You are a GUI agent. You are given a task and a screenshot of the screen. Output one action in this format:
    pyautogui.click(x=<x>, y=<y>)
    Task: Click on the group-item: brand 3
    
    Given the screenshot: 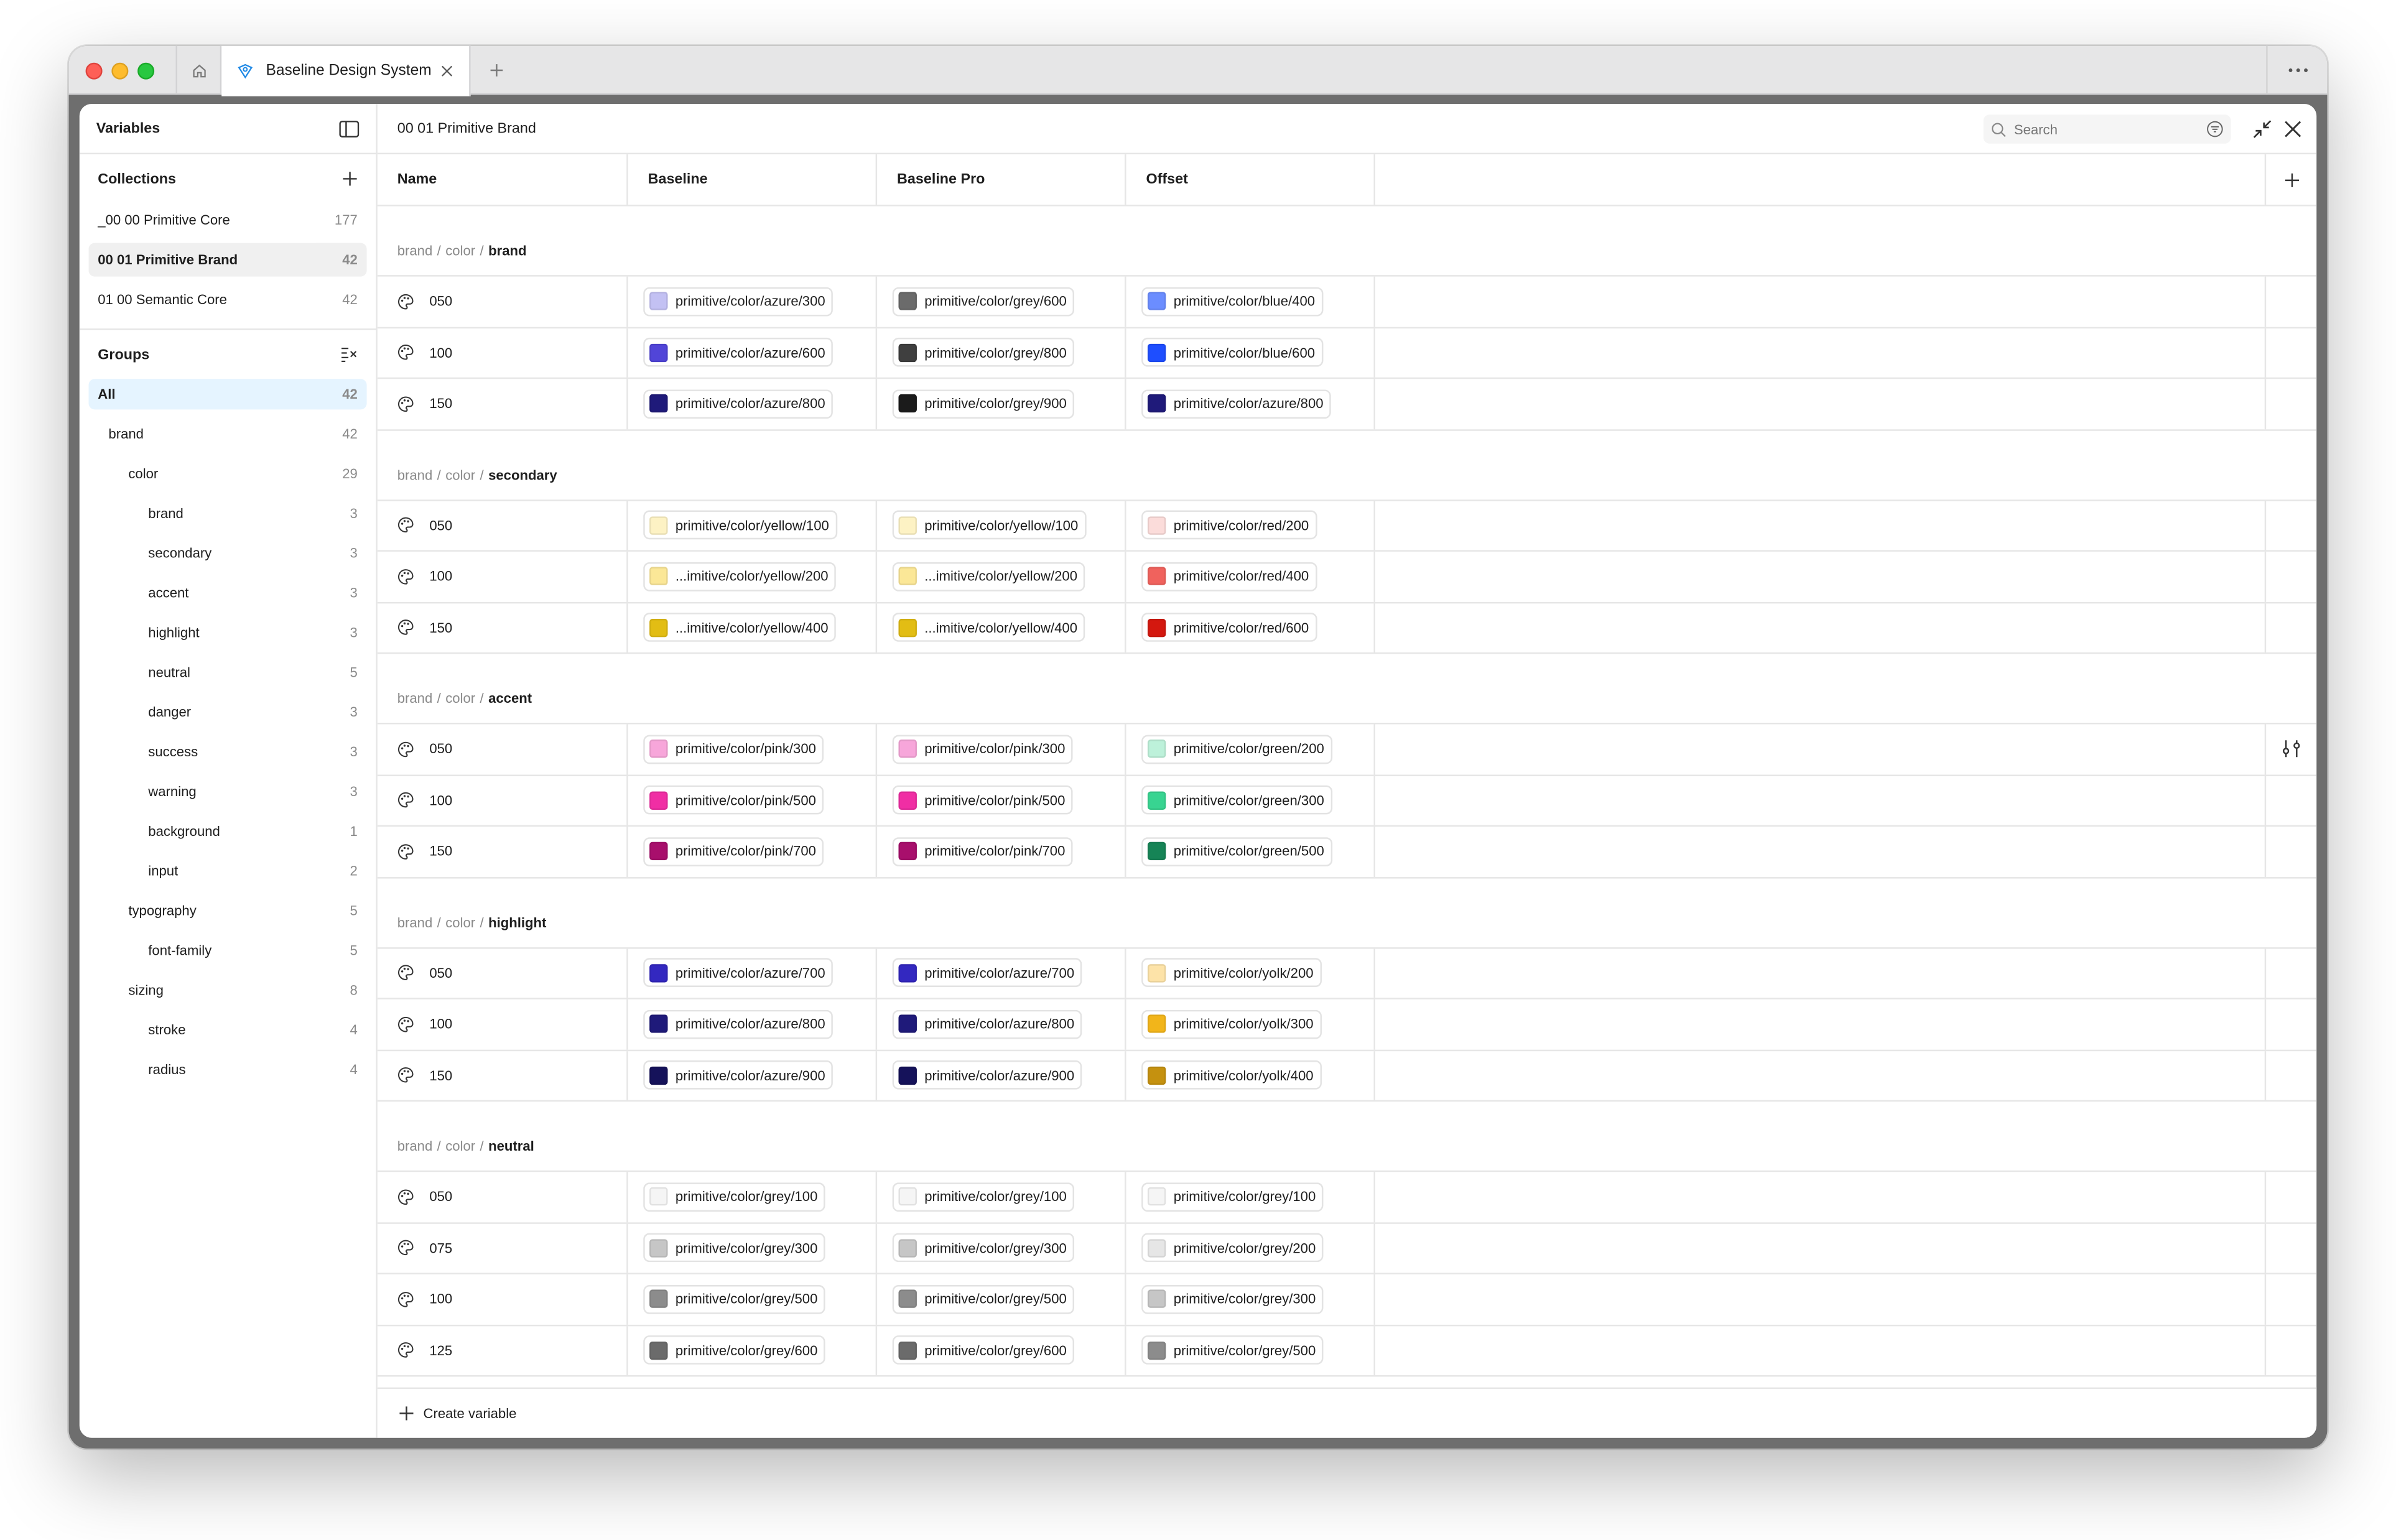 What is the action you would take?
    pyautogui.click(x=227, y=513)
    